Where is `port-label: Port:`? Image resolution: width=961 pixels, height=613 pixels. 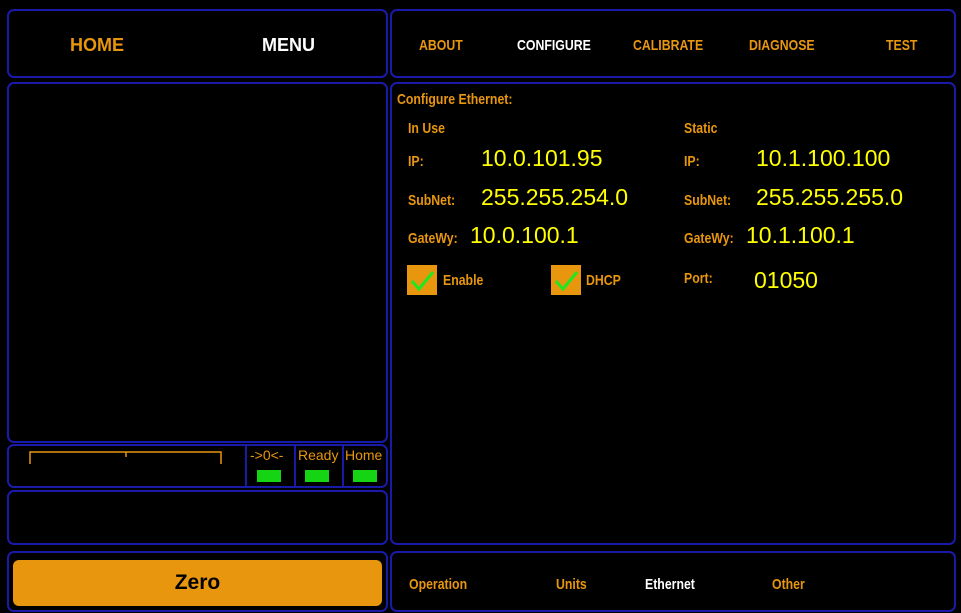
port-label: Port: is located at coordinates (698, 278).